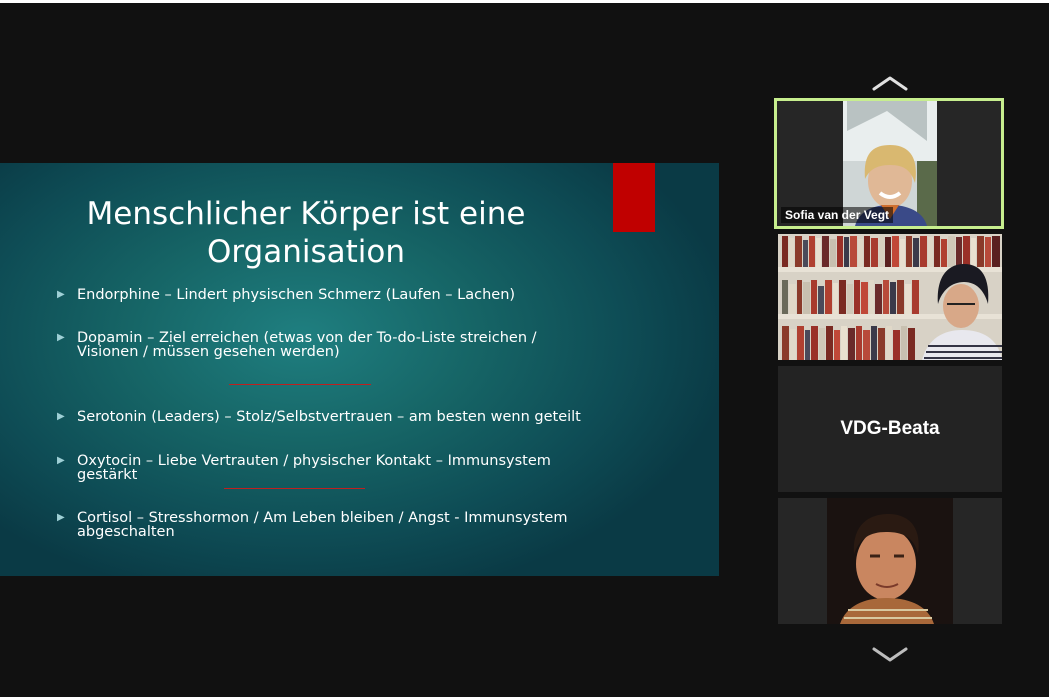 The image size is (1049, 697). Describe the element at coordinates (889, 163) in the screenshot. I see `participant-tile-active-speaker: Sofia van der Vegt` at that location.